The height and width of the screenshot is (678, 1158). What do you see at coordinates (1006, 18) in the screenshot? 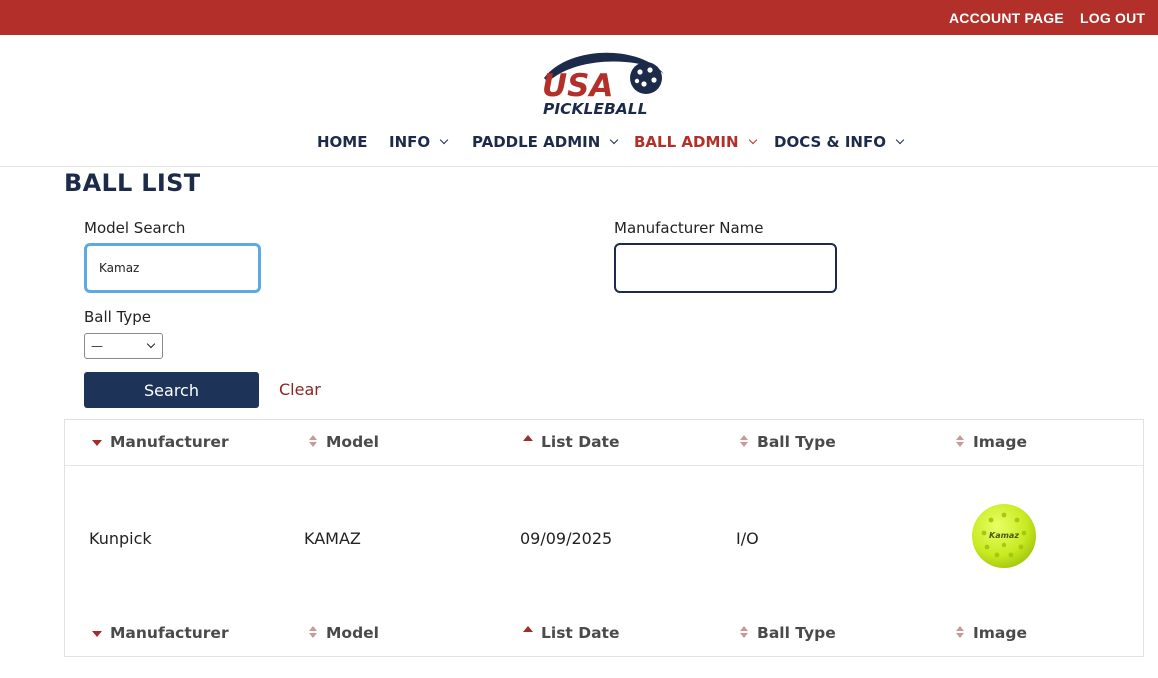
I see `account-page-link: ACCOUNT PAGE` at bounding box center [1006, 18].